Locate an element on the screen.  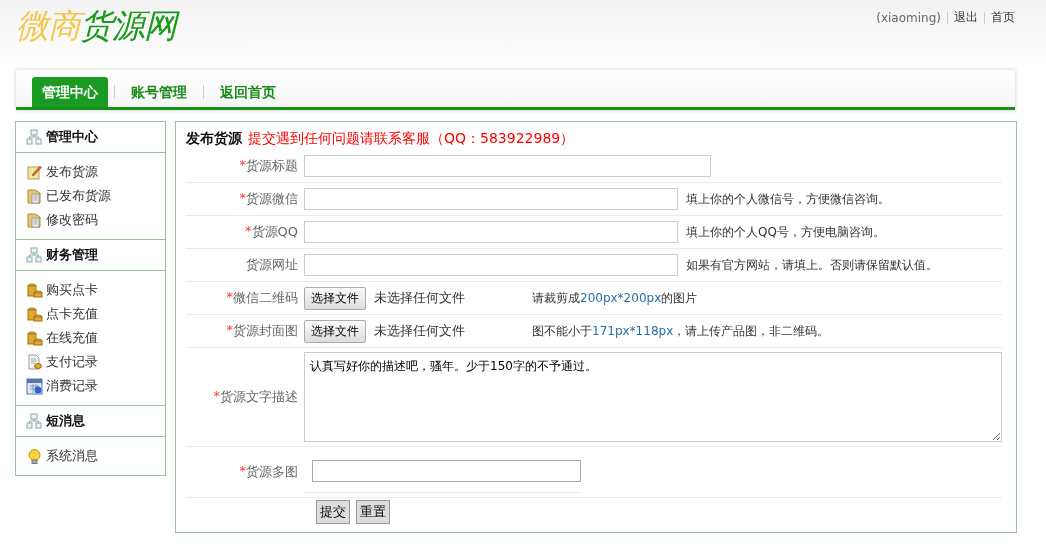
nav-tab: 返回首页 is located at coordinates (248, 92).